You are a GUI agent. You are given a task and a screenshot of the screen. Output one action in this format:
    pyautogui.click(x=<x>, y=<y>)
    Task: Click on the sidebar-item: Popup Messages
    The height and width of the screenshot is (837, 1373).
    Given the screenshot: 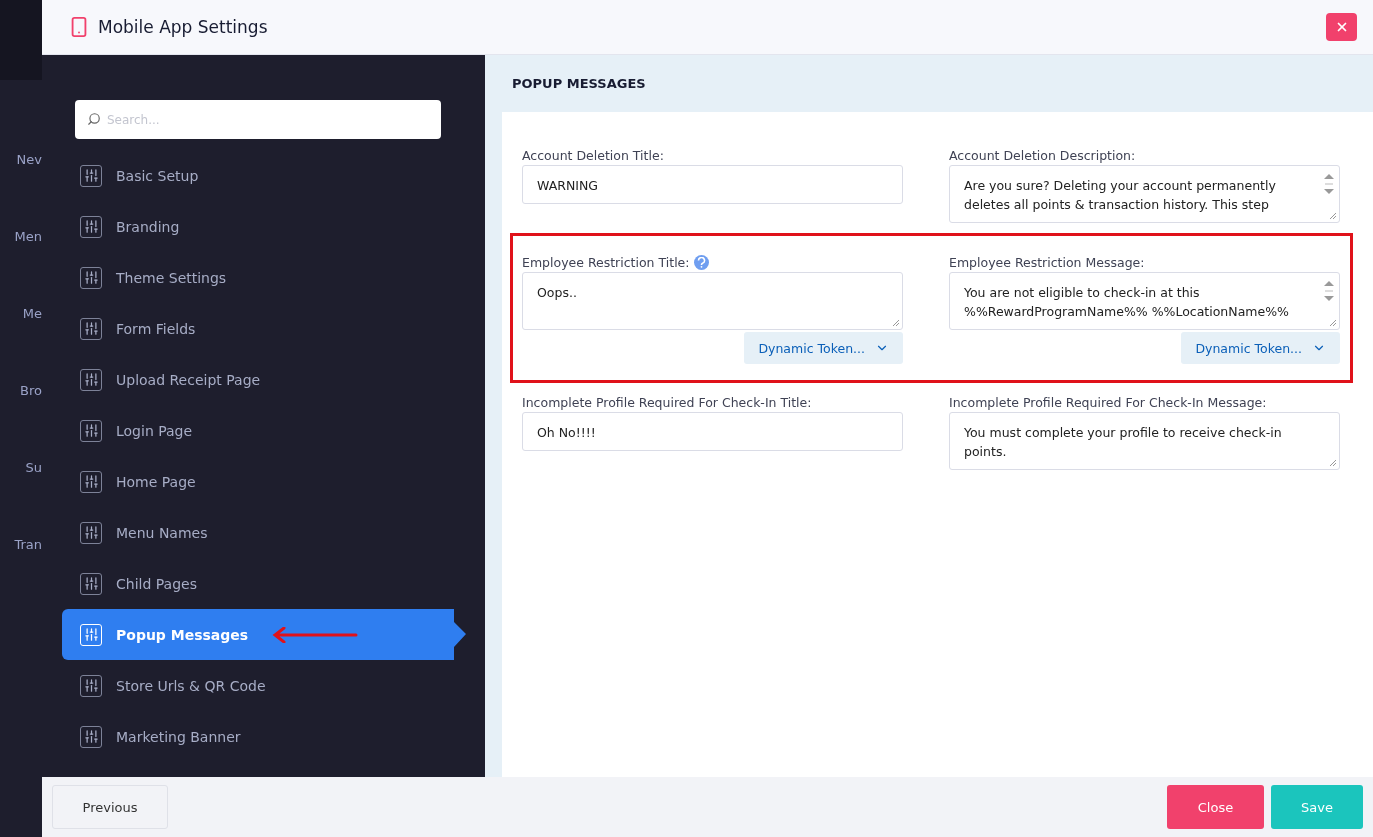 What is the action you would take?
    pyautogui.click(x=264, y=634)
    